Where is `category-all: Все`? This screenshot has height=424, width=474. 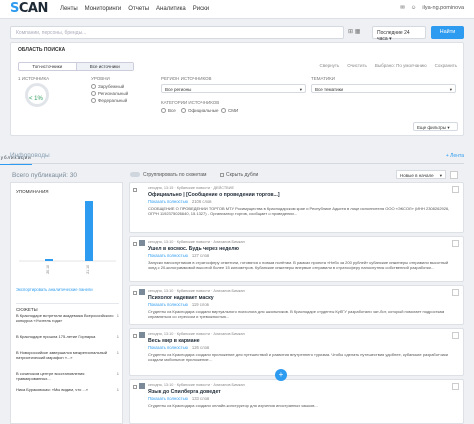
category-all: Все is located at coordinates (168, 111).